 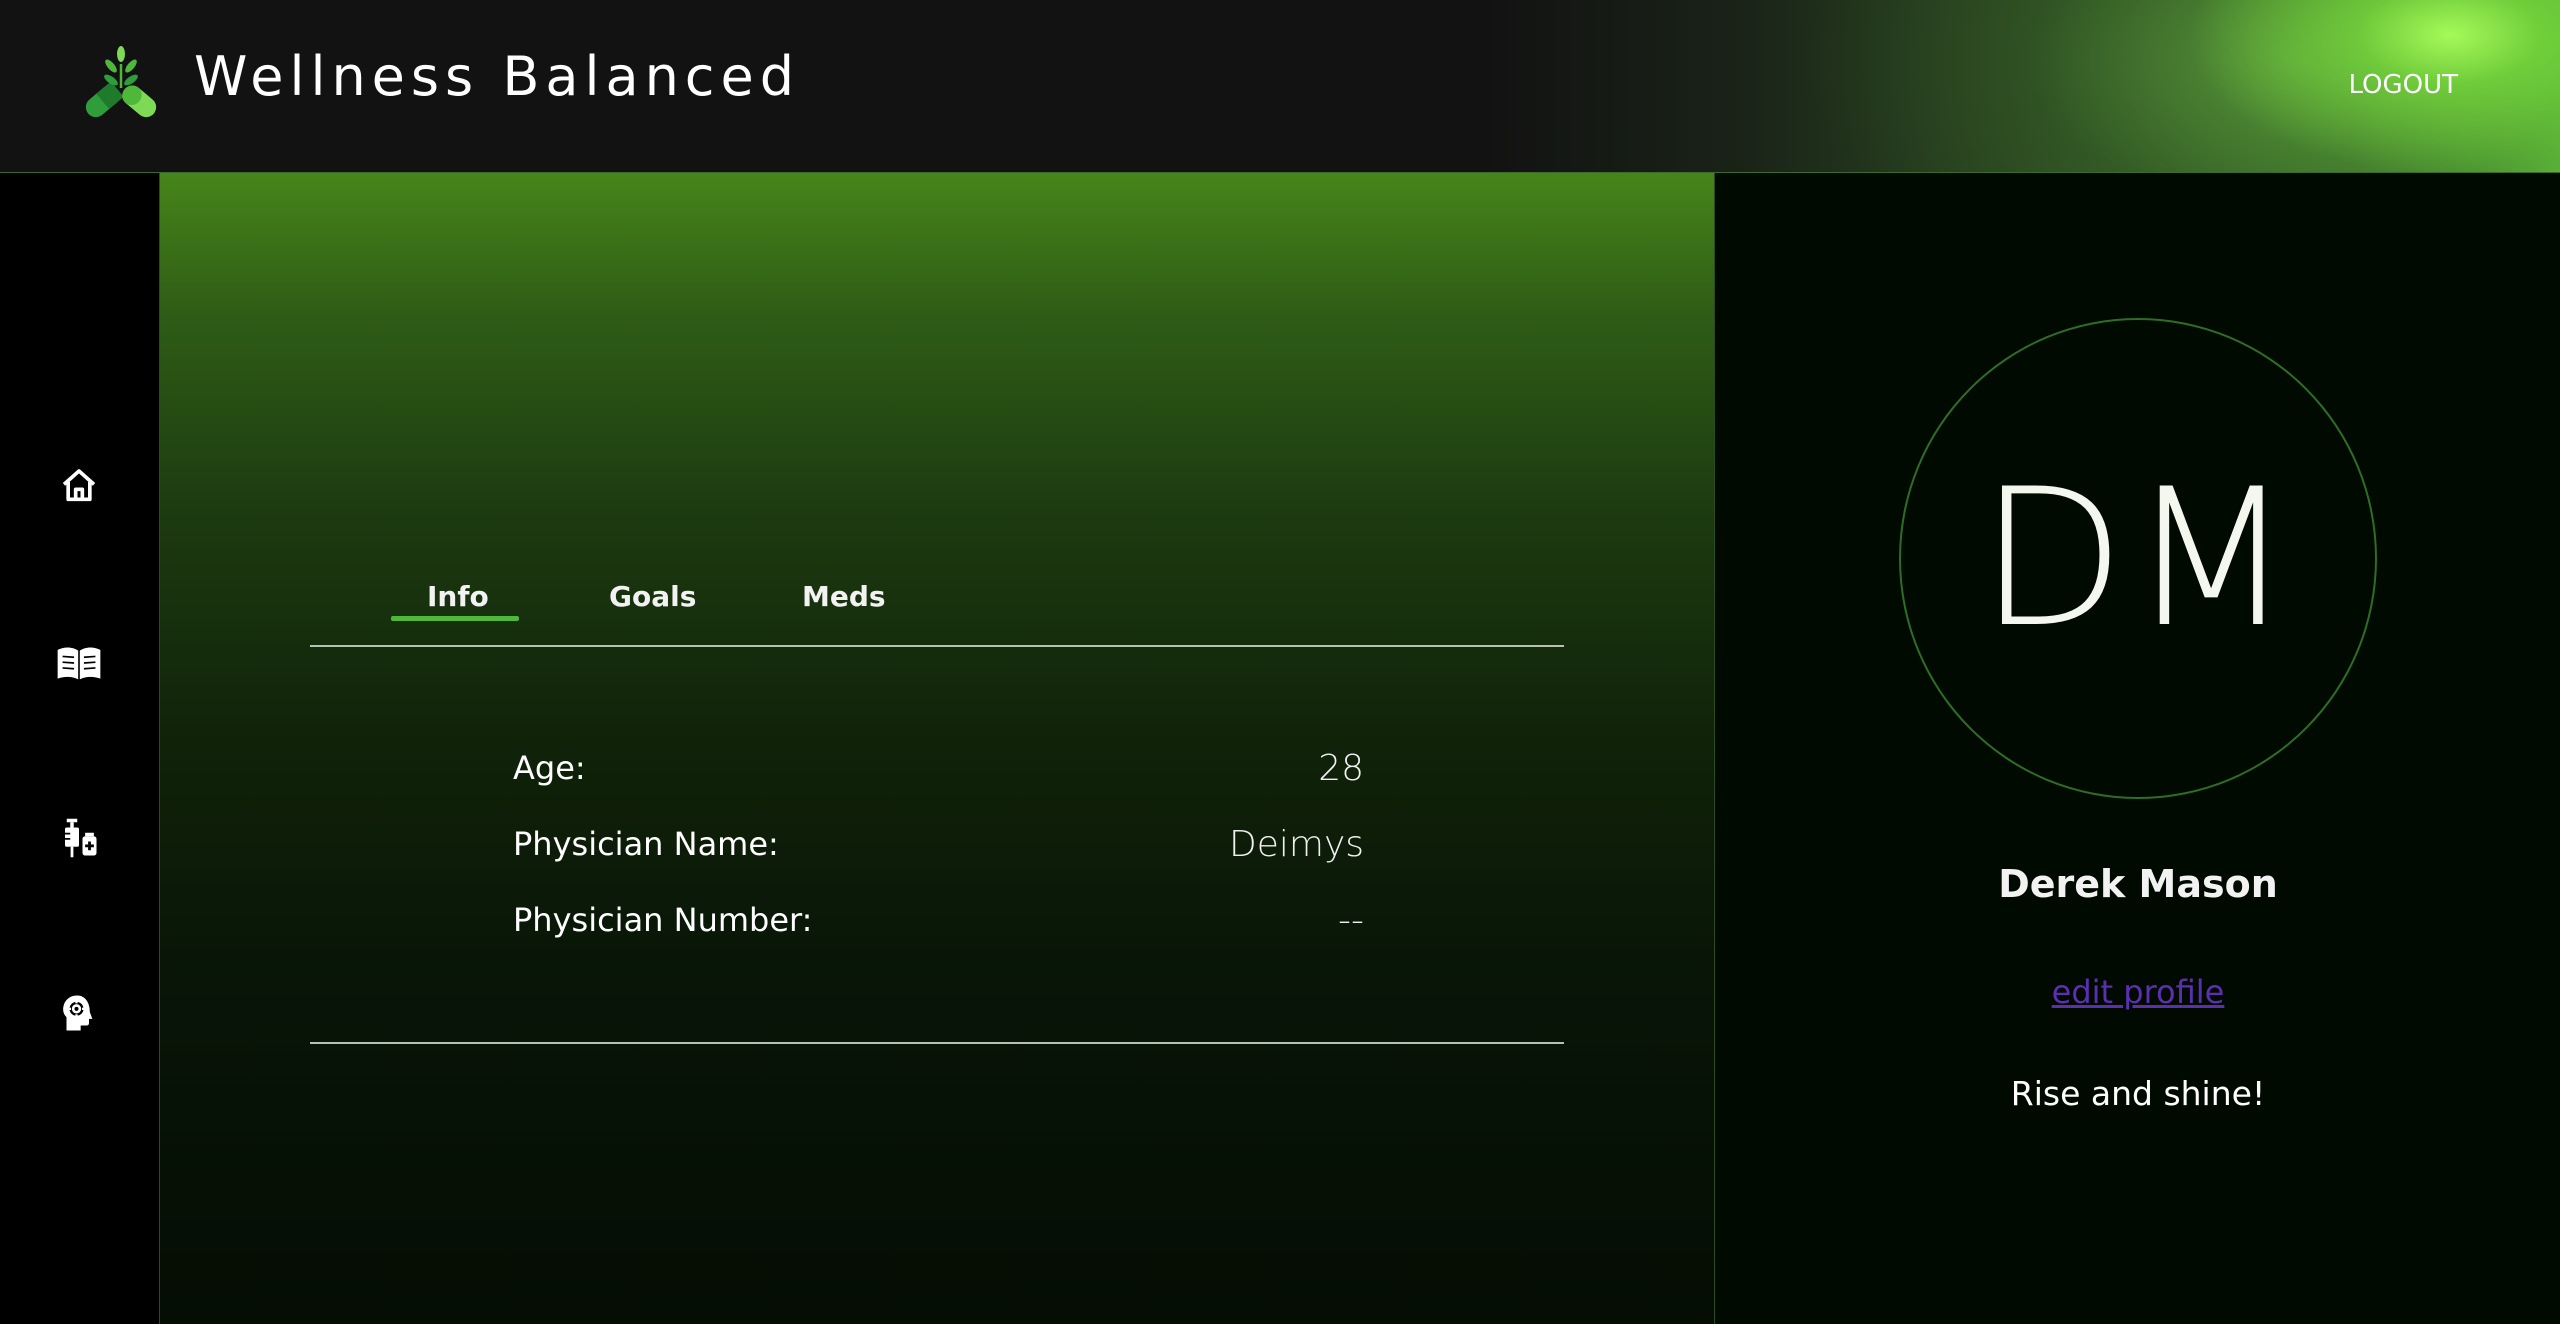 I want to click on home-icon, so click(x=79, y=485).